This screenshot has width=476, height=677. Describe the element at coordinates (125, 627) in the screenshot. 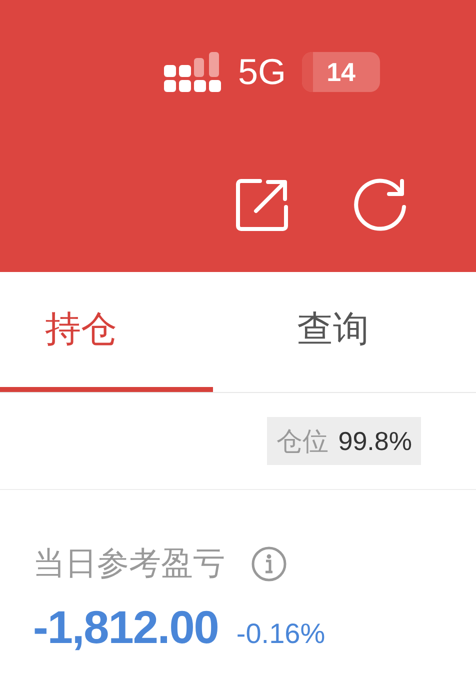

I see `pnl-amount: -1,812.00` at that location.